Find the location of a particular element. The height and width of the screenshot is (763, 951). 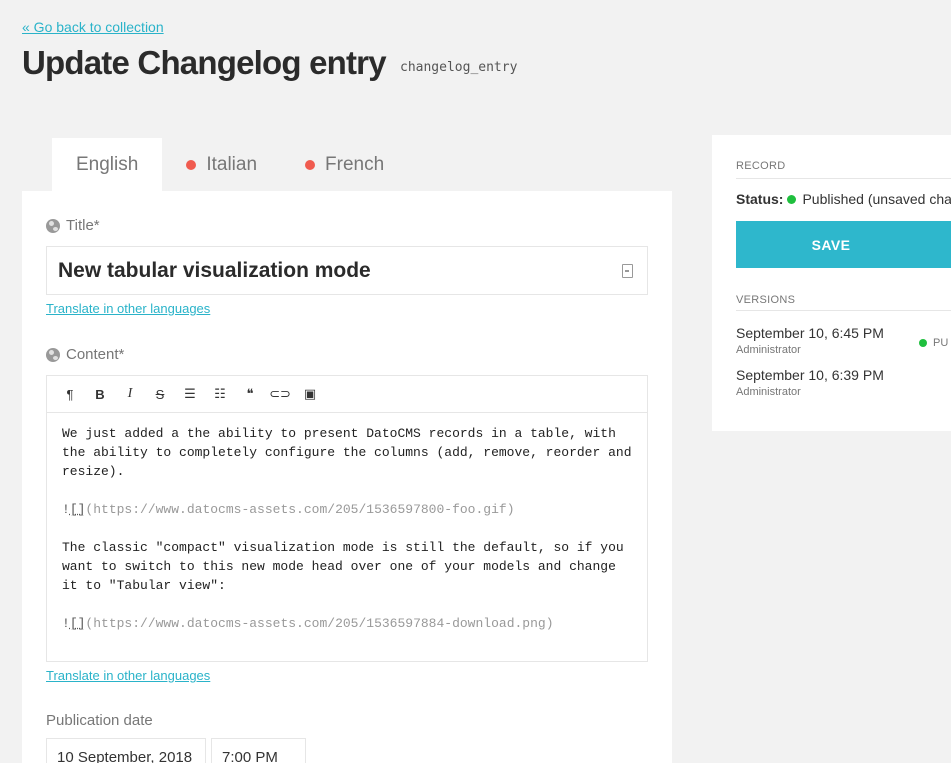

status-value: Published (unsaved cha is located at coordinates (876, 199).